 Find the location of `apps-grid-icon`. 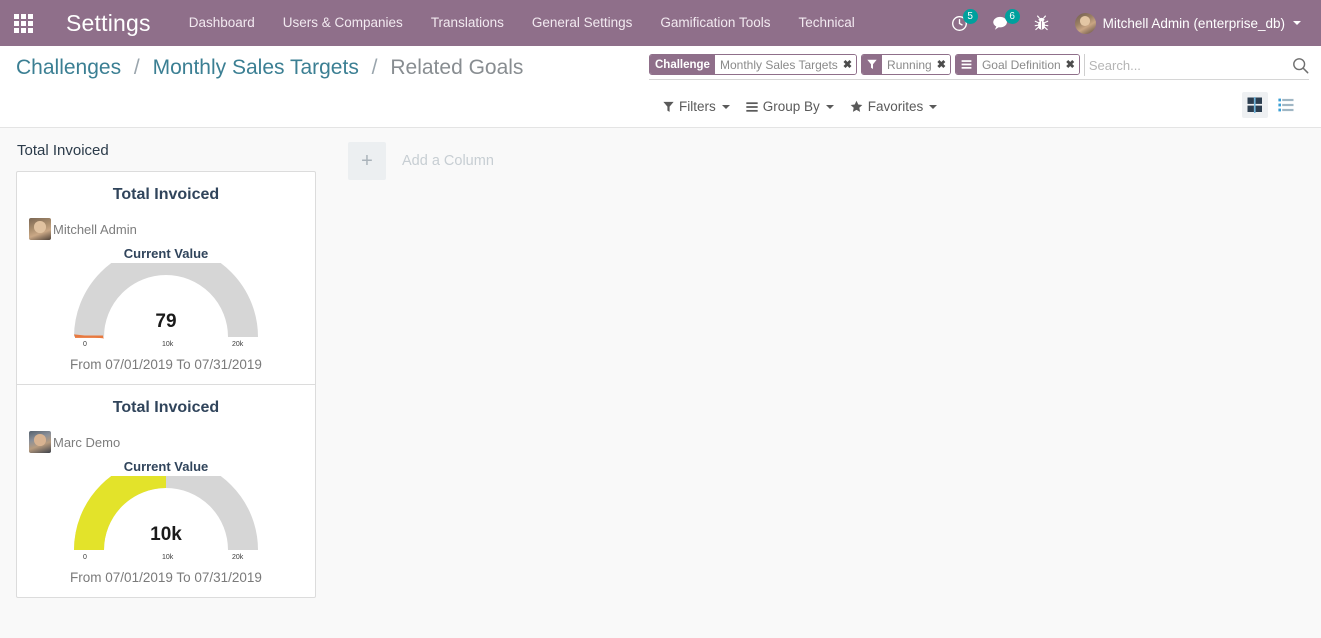

apps-grid-icon is located at coordinates (23, 23).